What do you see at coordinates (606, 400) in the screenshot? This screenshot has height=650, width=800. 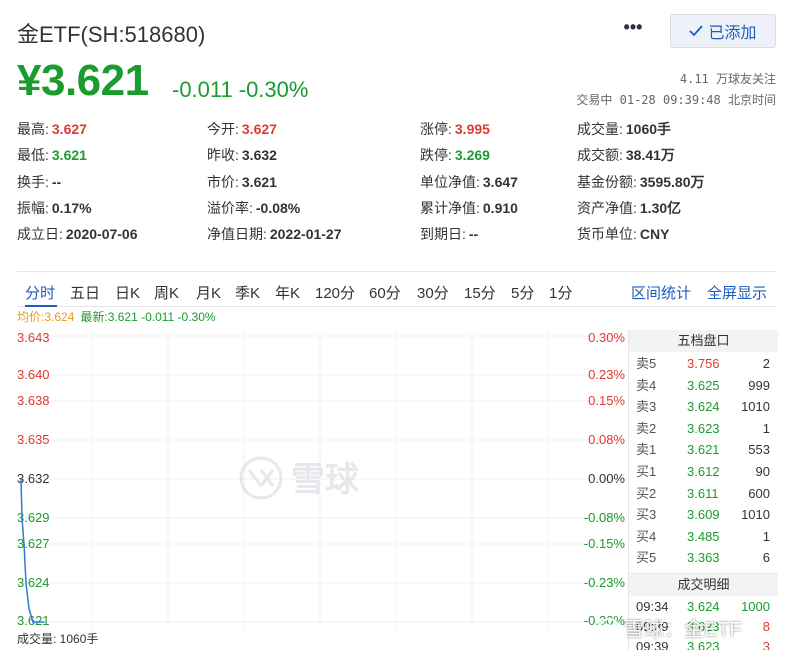 I see `y-pct-tick-label: 0.15%` at bounding box center [606, 400].